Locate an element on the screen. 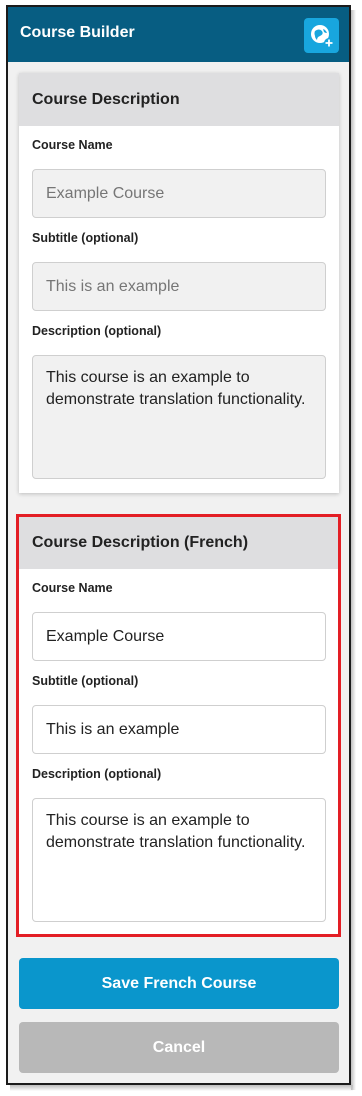  course-name-label: Course Name is located at coordinates (72, 145).